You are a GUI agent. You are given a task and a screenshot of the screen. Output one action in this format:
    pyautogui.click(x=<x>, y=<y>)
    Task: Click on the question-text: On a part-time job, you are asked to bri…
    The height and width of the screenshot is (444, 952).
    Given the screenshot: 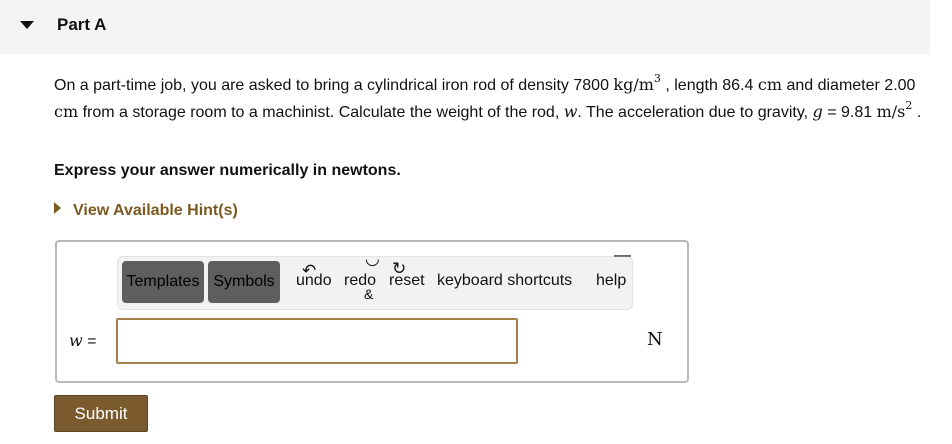 What is the action you would take?
    pyautogui.click(x=488, y=96)
    